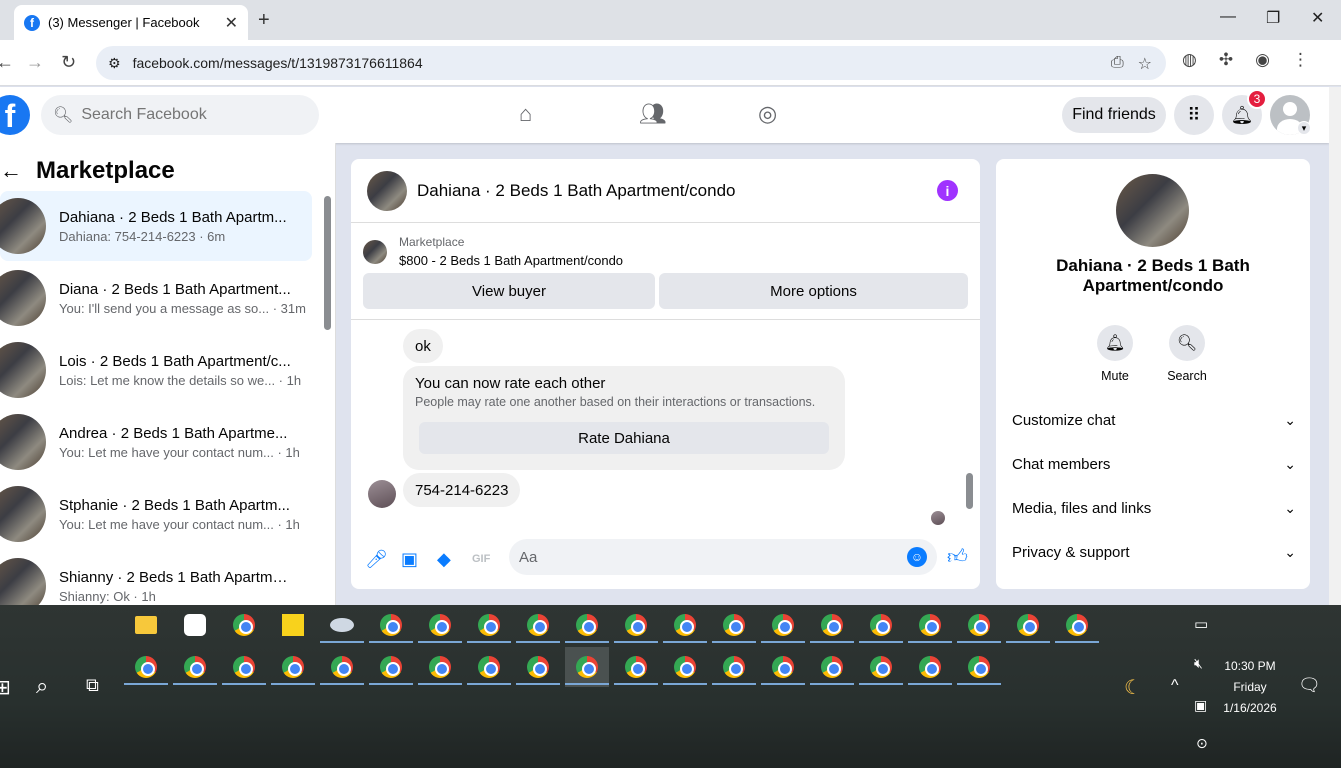 Image resolution: width=1341 pixels, height=768 pixels. What do you see at coordinates (11, 171) in the screenshot?
I see `back-arrow-icon: ←` at bounding box center [11, 171].